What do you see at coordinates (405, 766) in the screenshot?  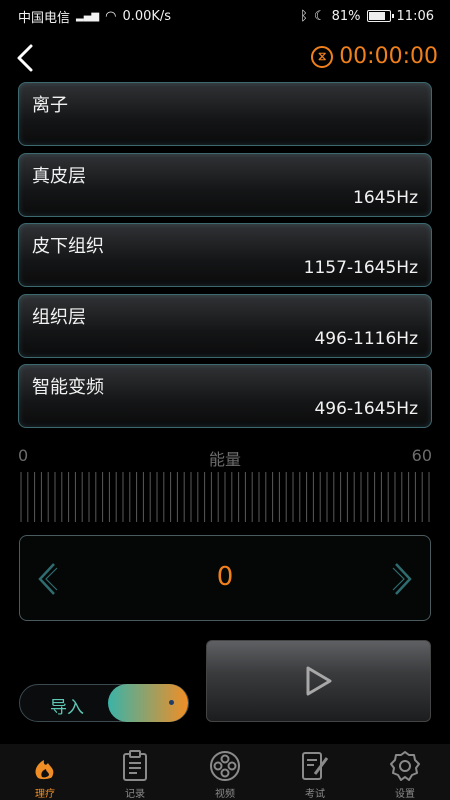 I see `gear-icon` at bounding box center [405, 766].